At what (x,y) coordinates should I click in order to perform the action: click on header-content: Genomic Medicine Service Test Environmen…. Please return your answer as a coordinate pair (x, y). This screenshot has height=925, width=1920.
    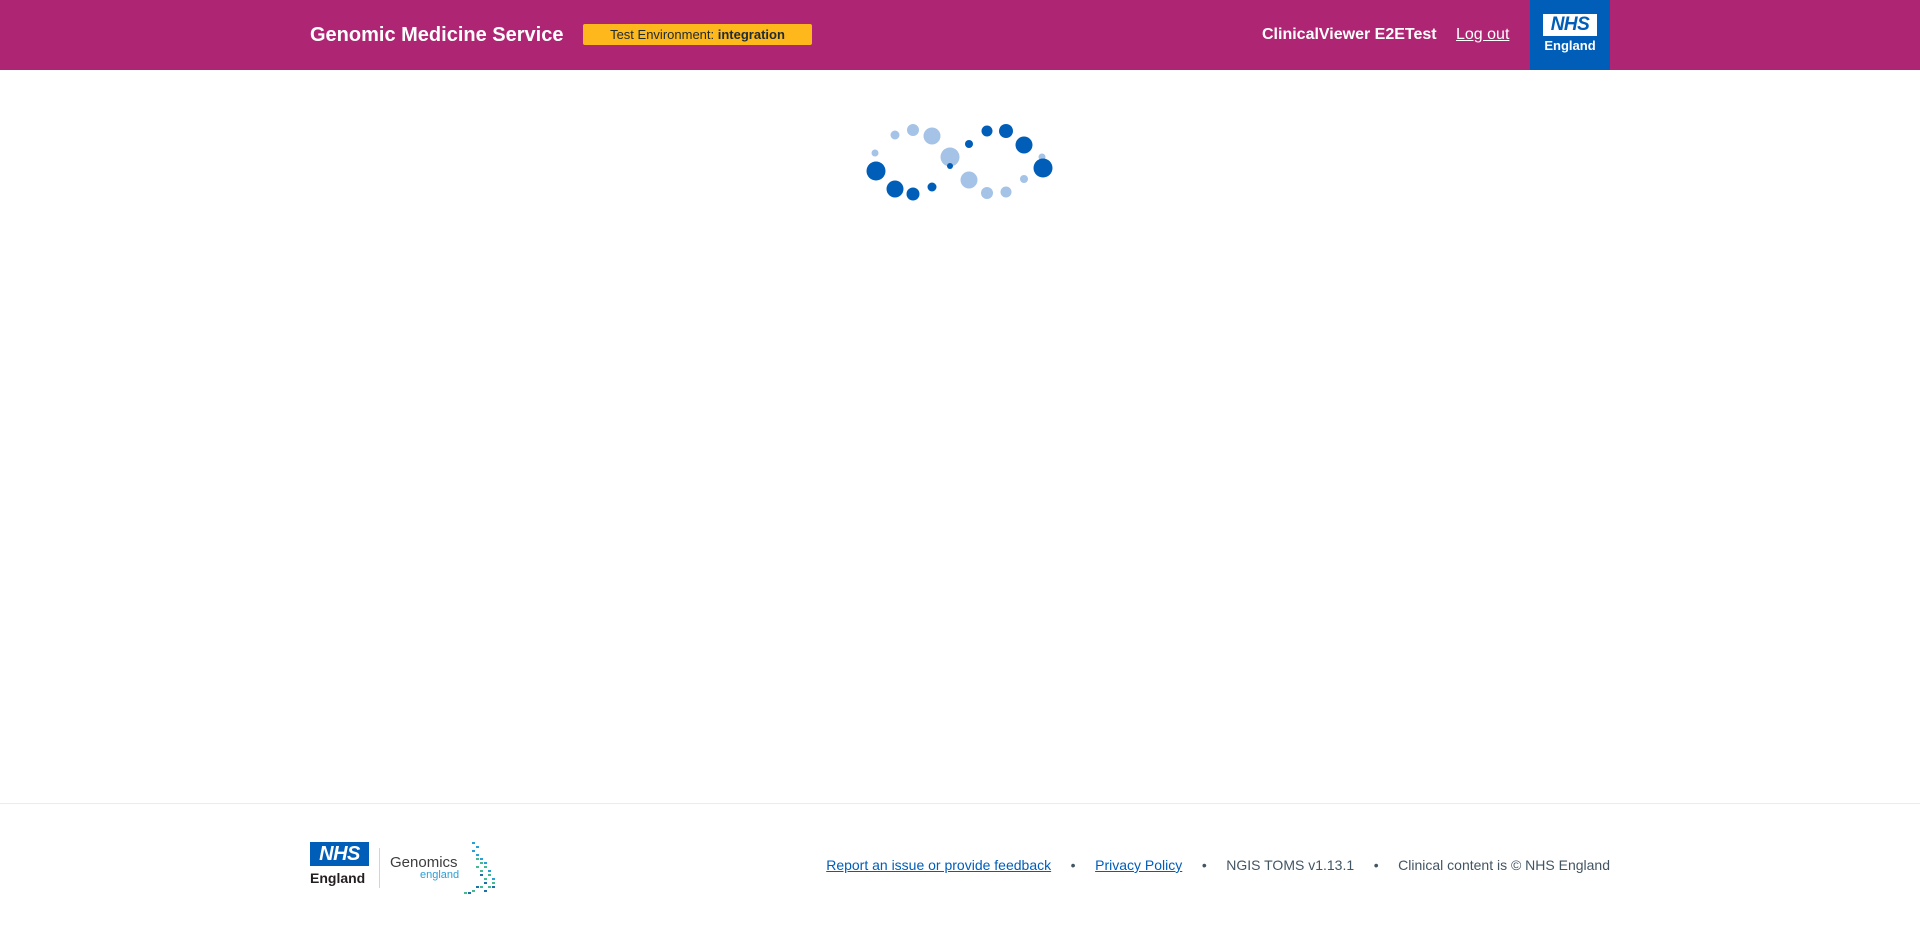
    Looking at the image, I should click on (960, 35).